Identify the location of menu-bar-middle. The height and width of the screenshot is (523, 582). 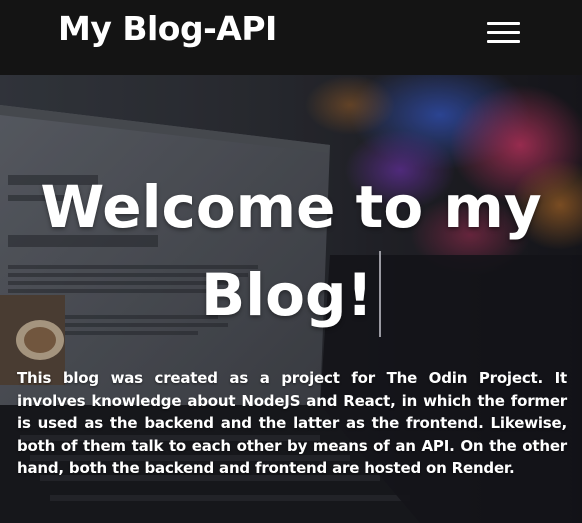
(503, 32).